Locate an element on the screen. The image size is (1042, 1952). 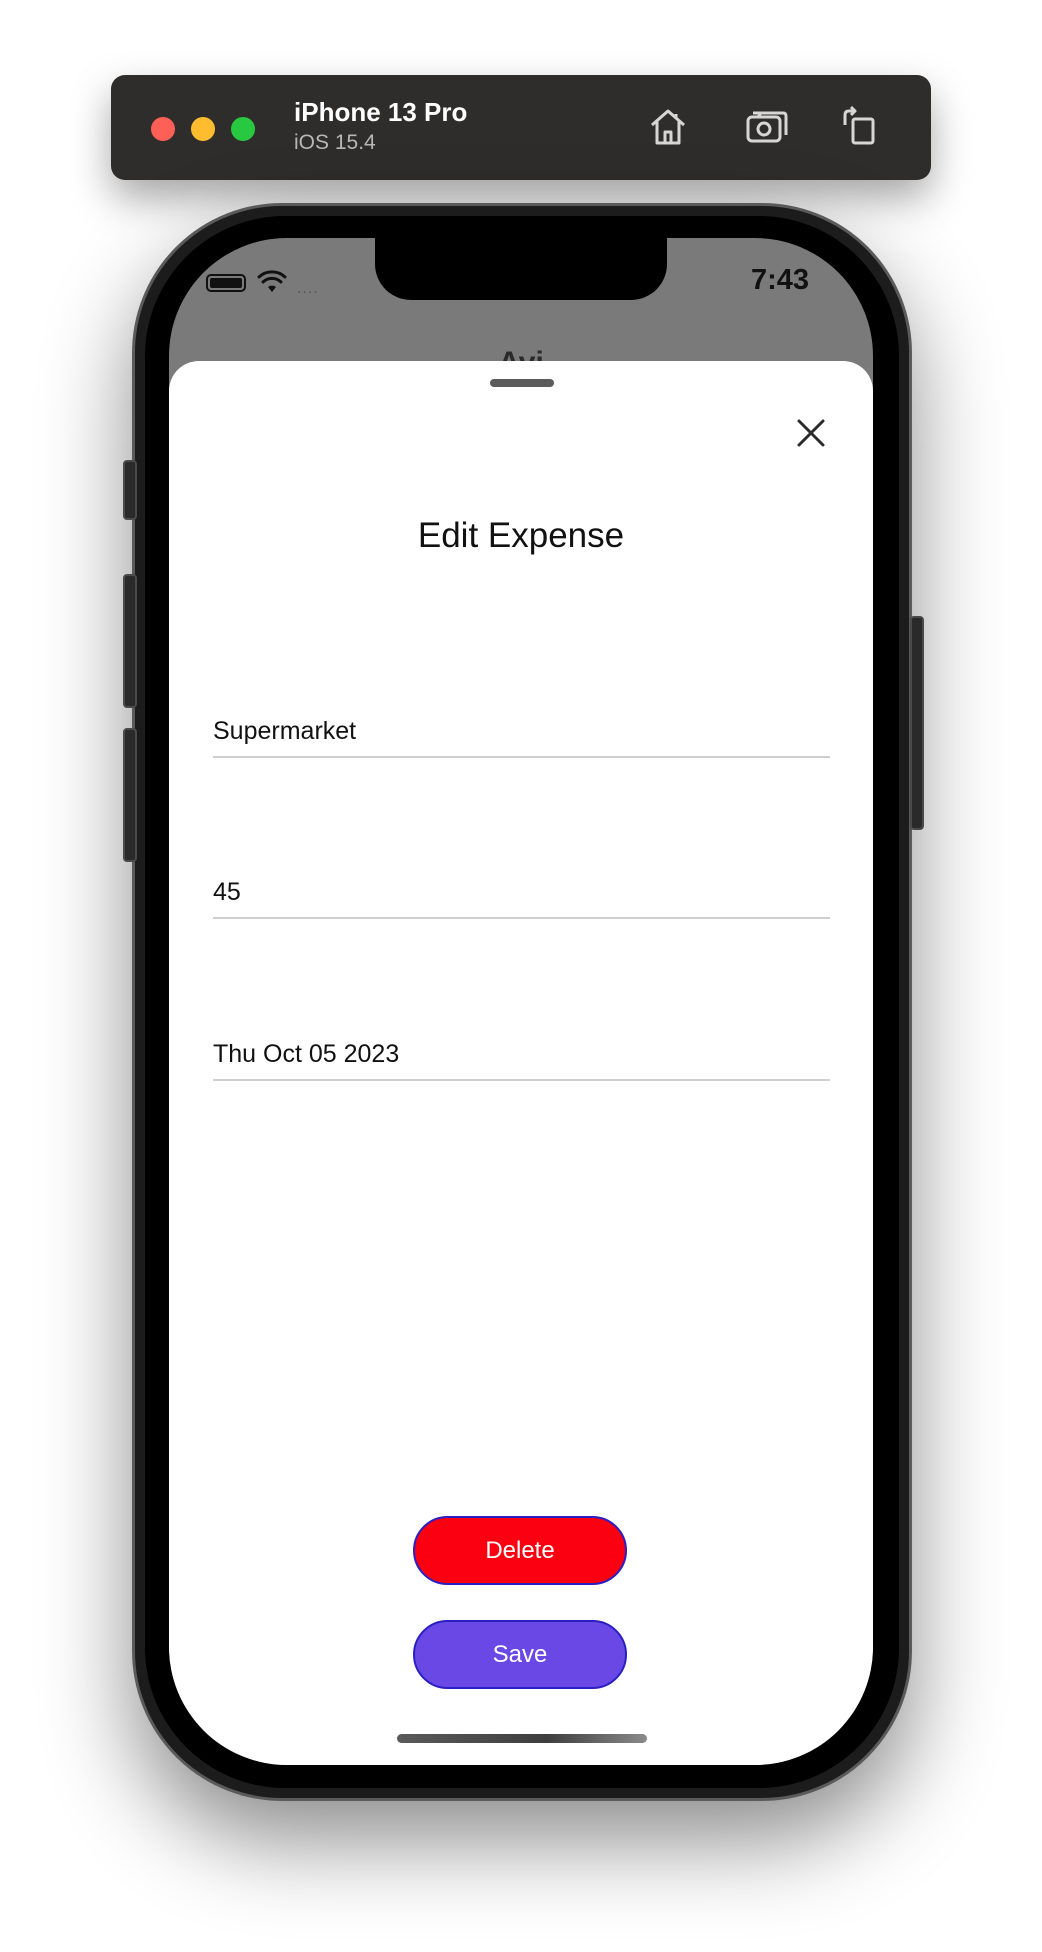
expense-name-input is located at coordinates (521, 731).